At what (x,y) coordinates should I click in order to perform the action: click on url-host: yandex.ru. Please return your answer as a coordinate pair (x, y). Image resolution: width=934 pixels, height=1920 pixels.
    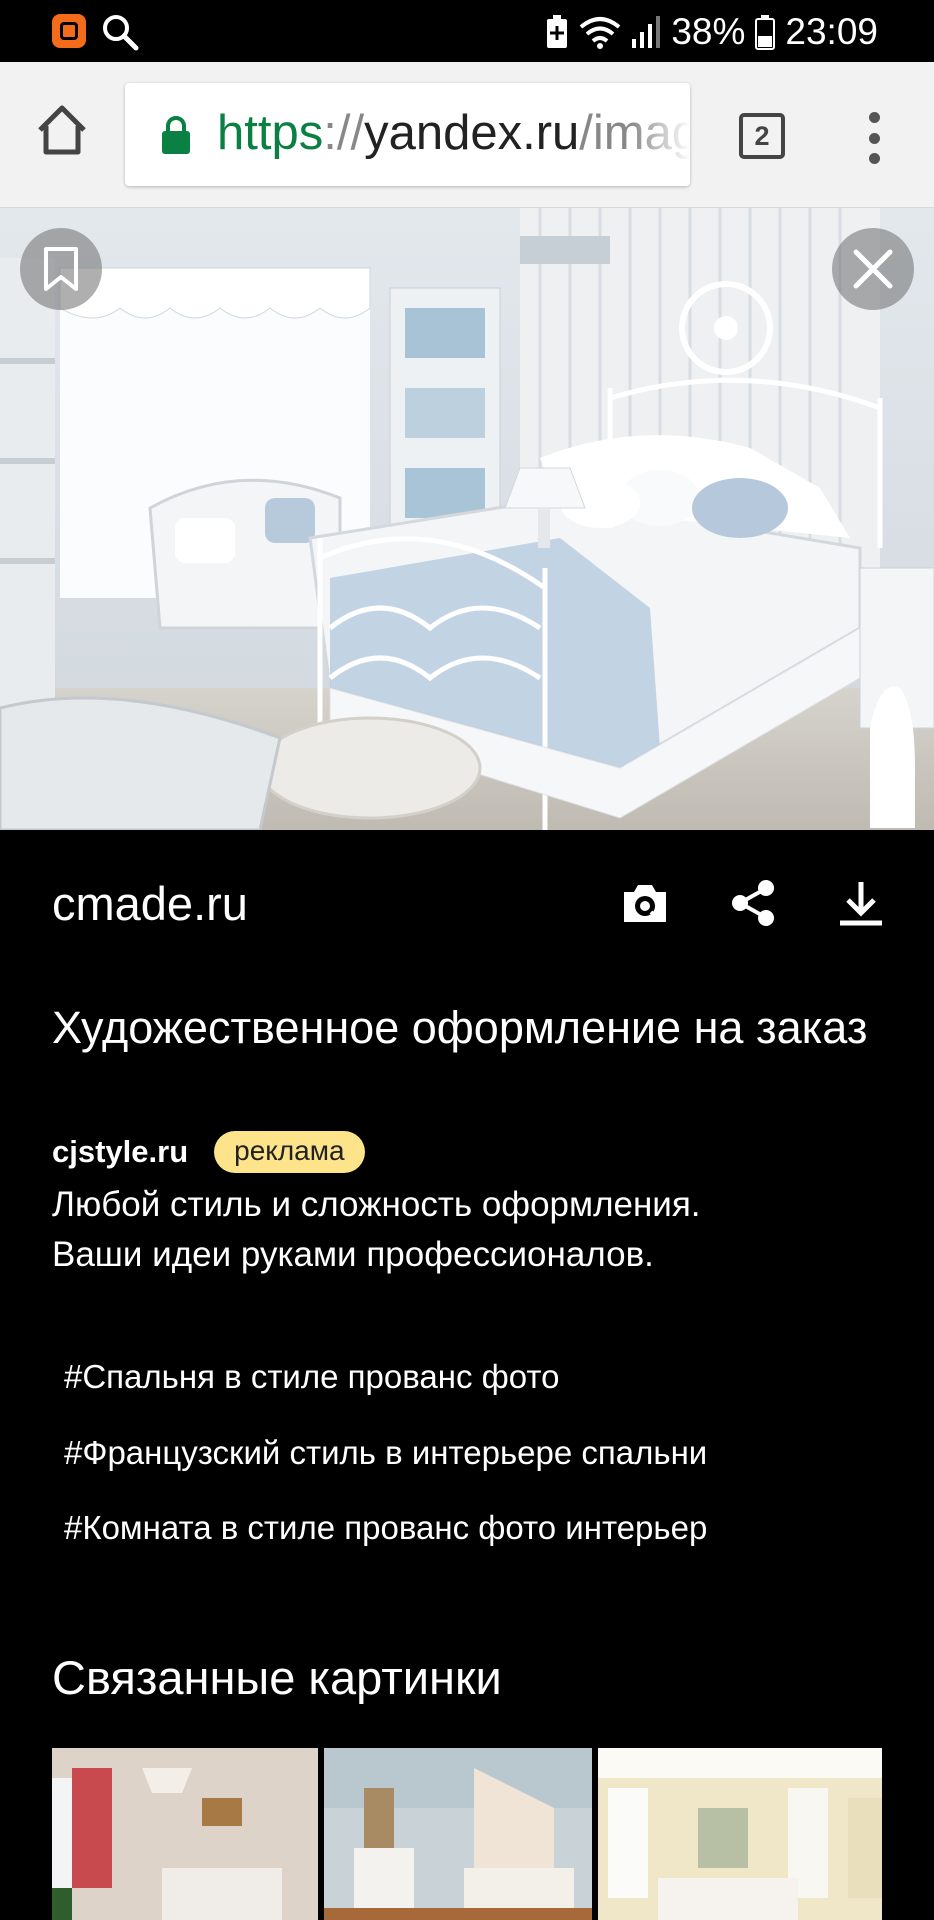
    Looking at the image, I should click on (472, 133).